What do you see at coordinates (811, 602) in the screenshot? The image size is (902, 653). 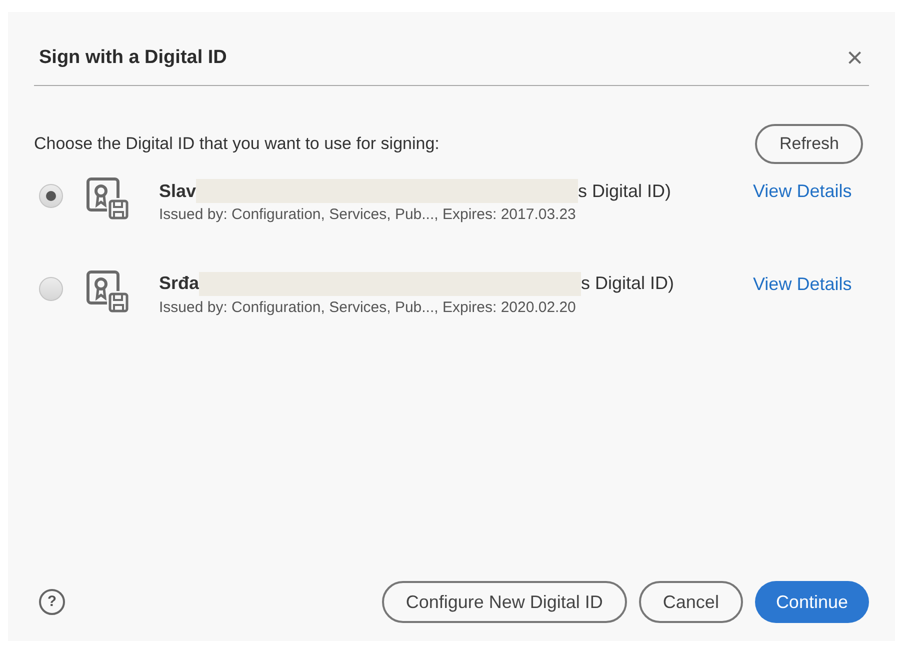 I see `continue-button: Continue` at bounding box center [811, 602].